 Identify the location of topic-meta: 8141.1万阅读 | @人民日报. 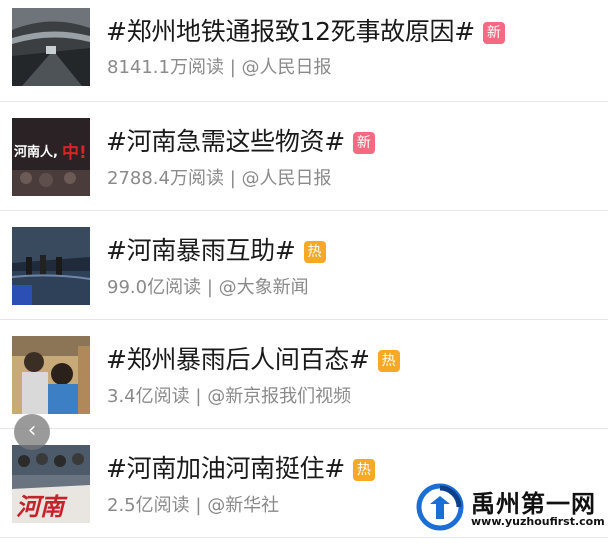
(219, 68).